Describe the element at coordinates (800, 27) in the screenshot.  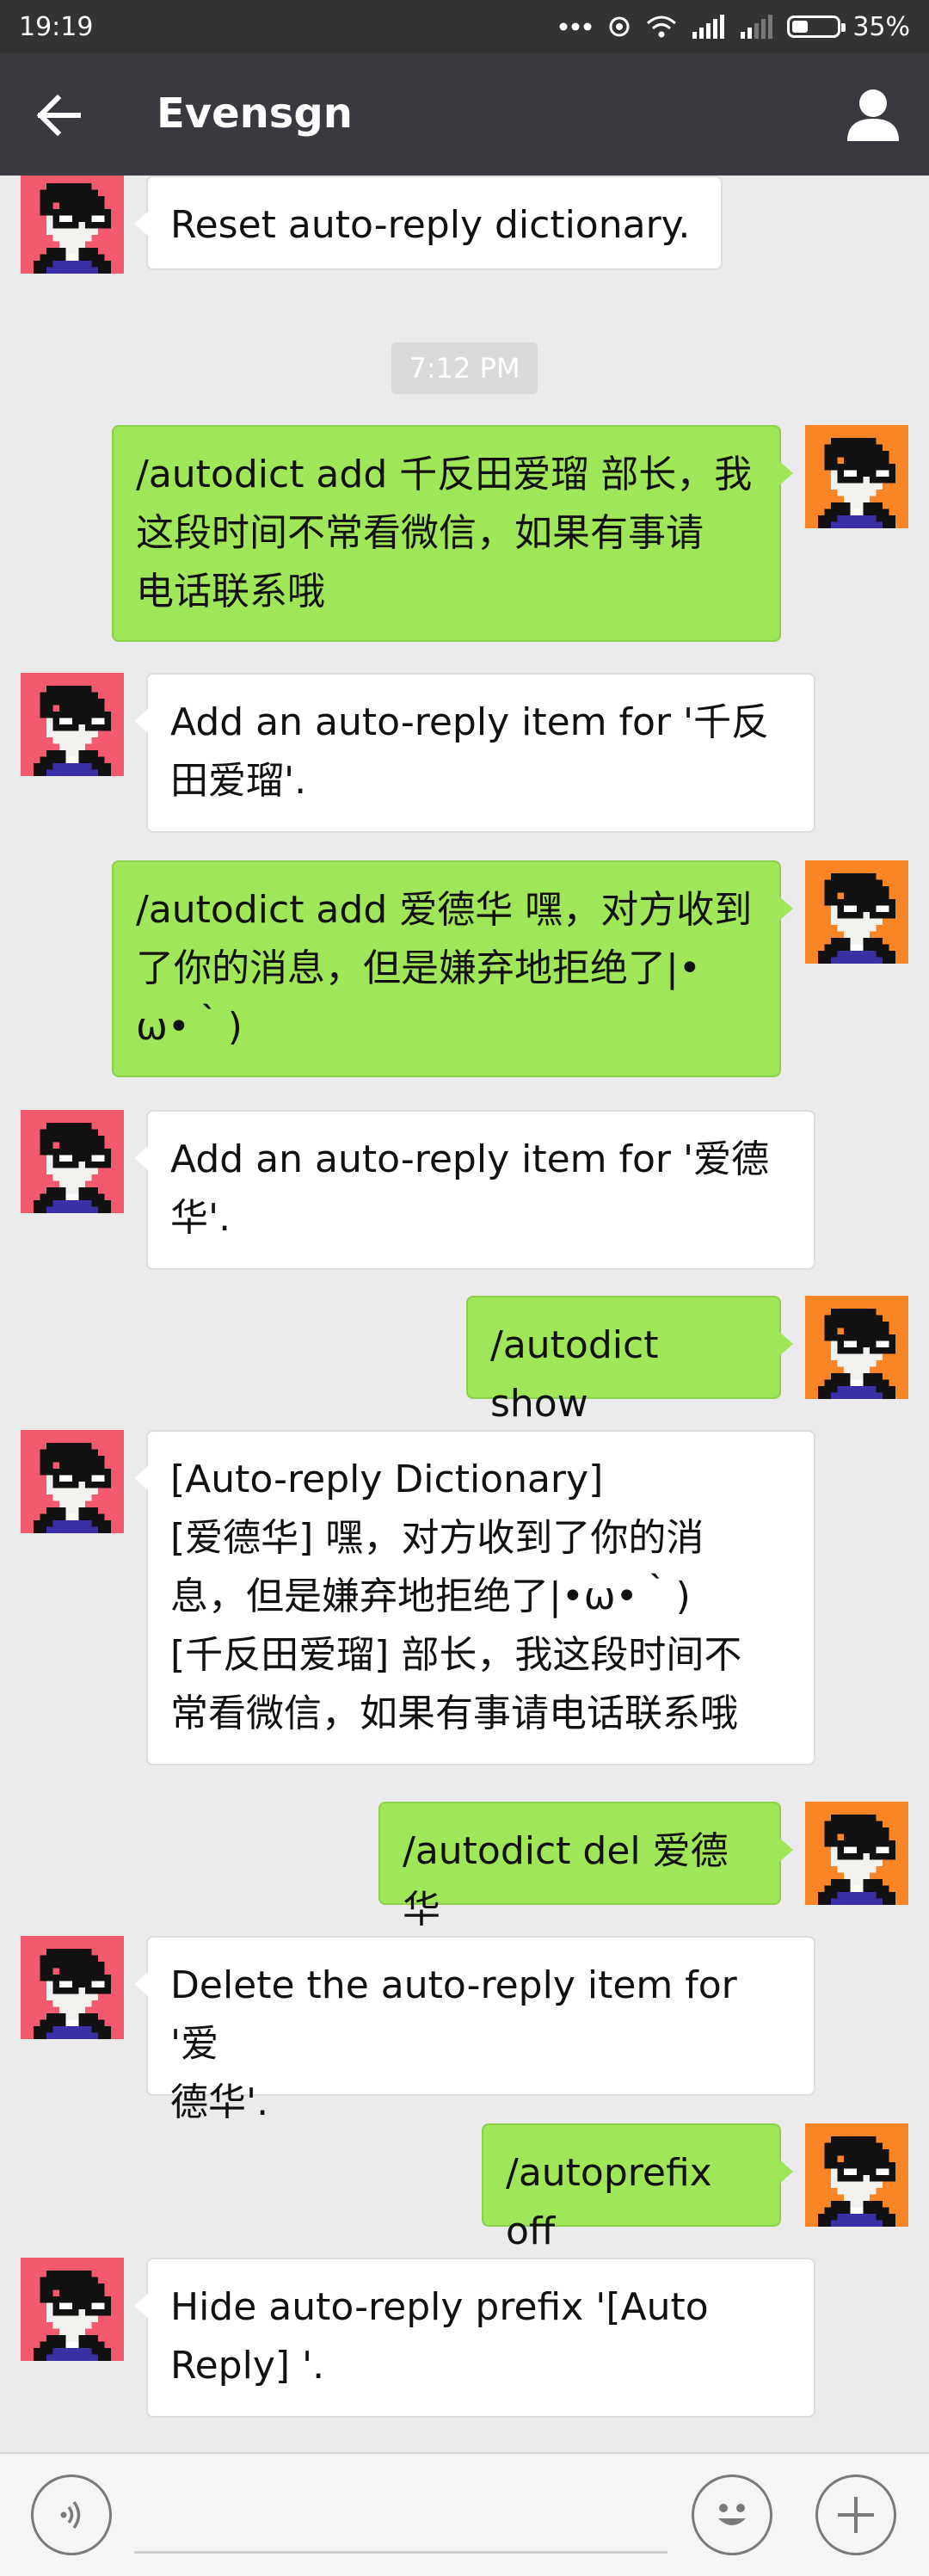
I see `battery-fill` at that location.